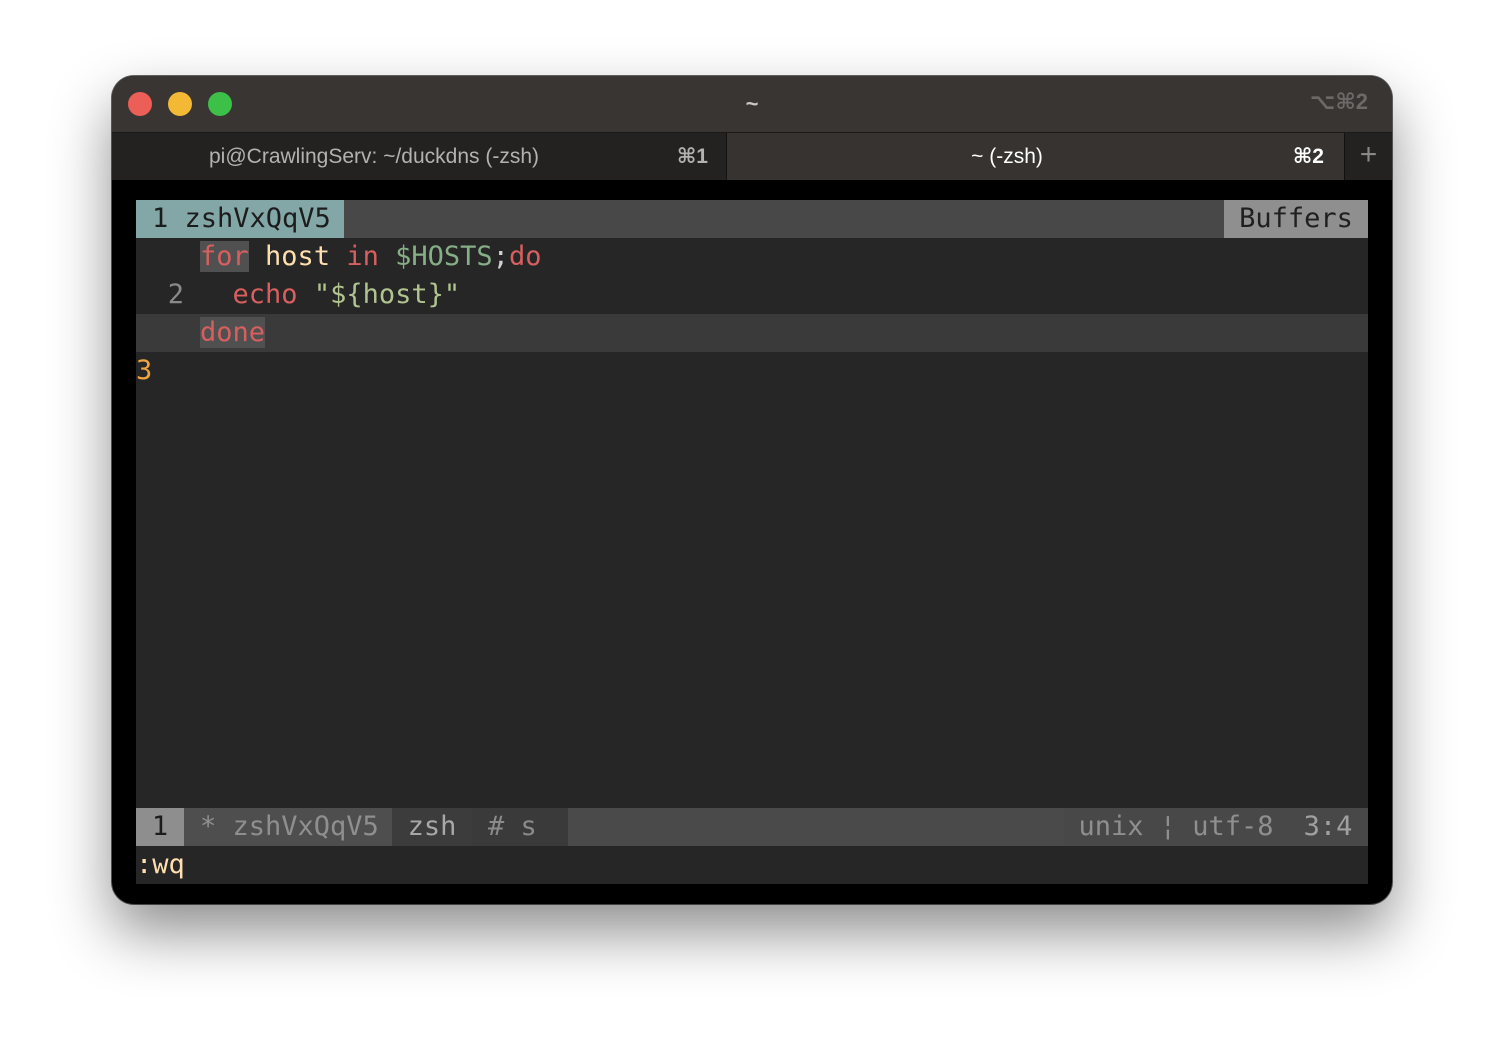 The image size is (1504, 1052). What do you see at coordinates (1308, 156) in the screenshot?
I see `tab-shortcut: ⌘2` at bounding box center [1308, 156].